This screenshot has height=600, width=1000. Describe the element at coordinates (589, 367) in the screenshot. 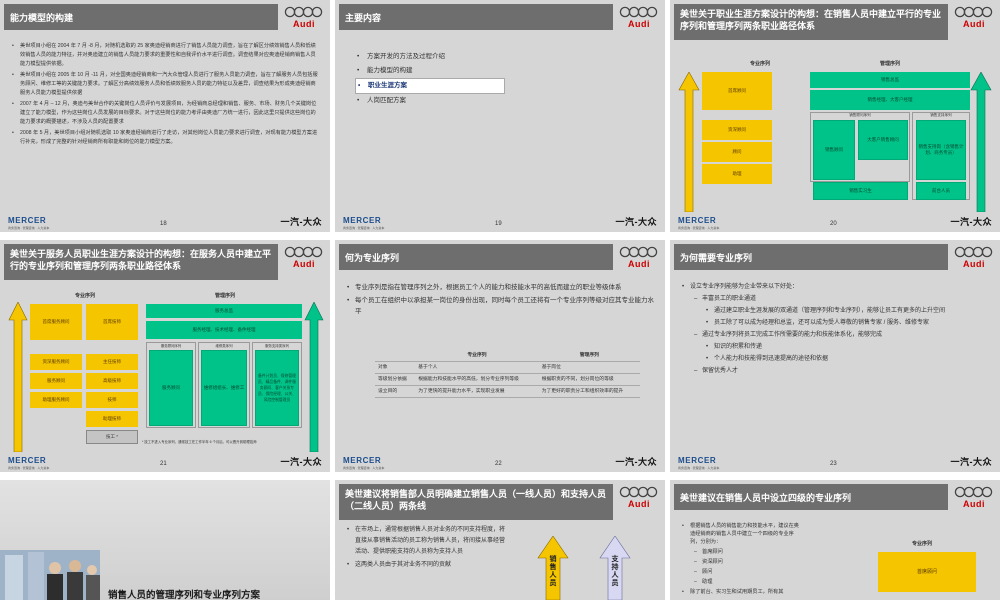

I see `table-cell: 基于岗位` at that location.